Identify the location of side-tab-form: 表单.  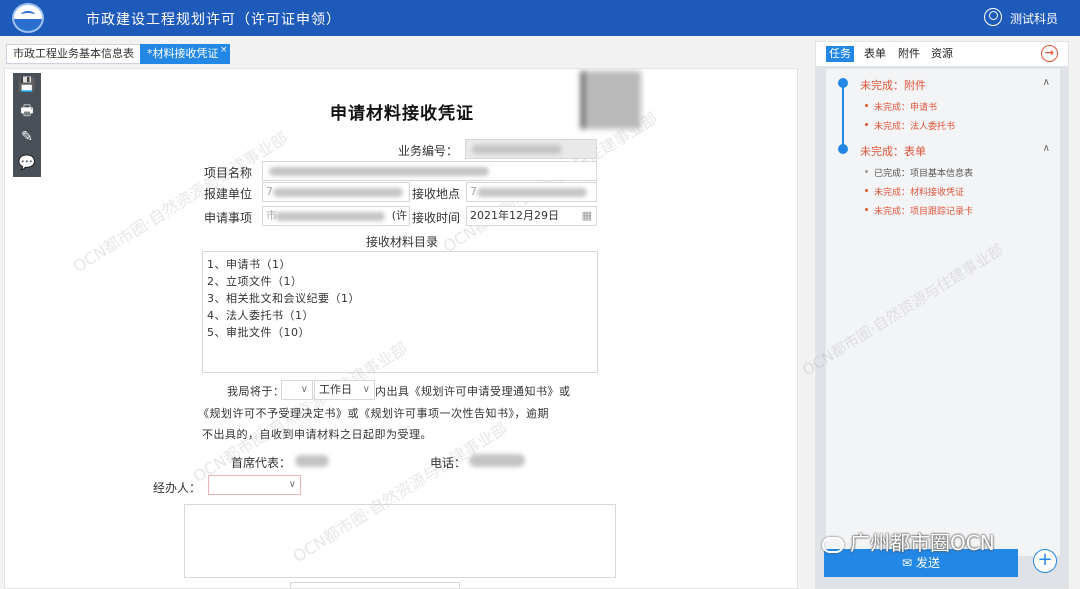
(875, 54).